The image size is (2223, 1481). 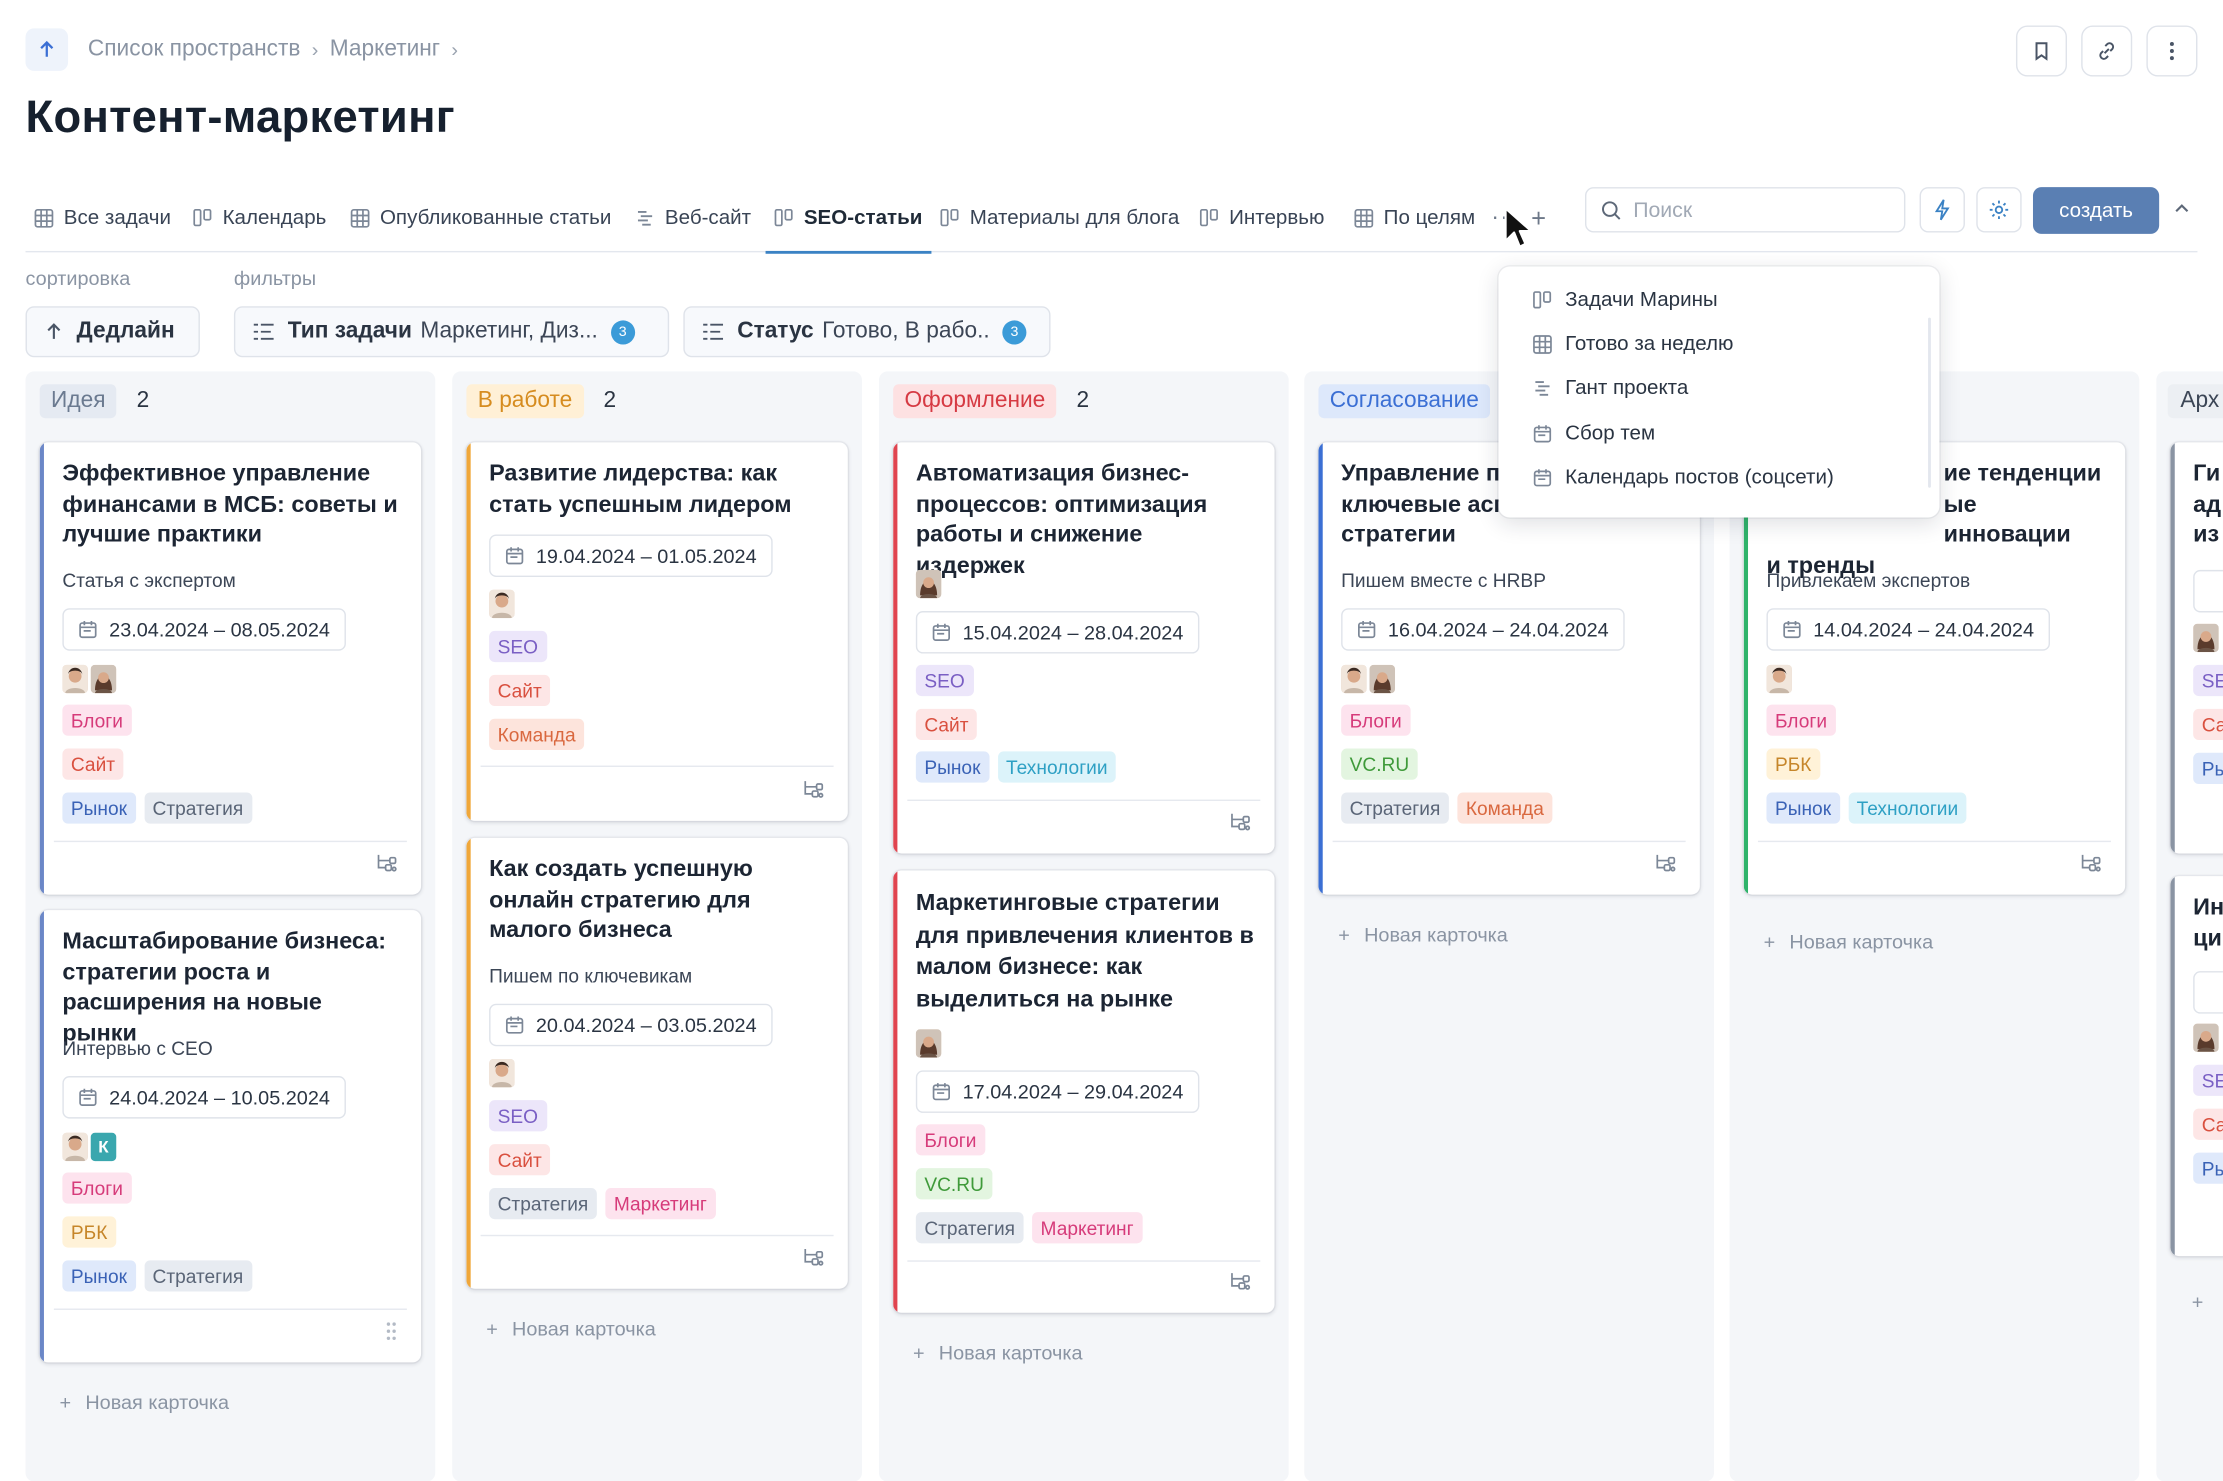 I want to click on breadcrumb-marketing-link: Маркетинг, so click(x=385, y=50).